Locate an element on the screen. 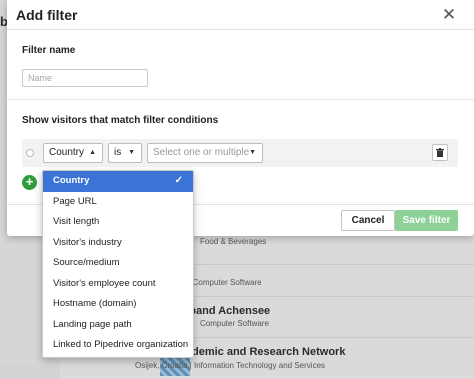 This screenshot has width=474, height=379. dropdown-option-source-medium: Source/medium is located at coordinates (118, 263).